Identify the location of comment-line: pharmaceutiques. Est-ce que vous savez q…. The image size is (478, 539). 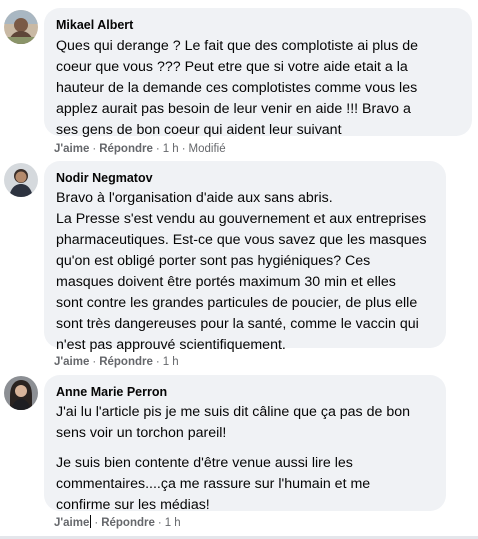
(241, 240).